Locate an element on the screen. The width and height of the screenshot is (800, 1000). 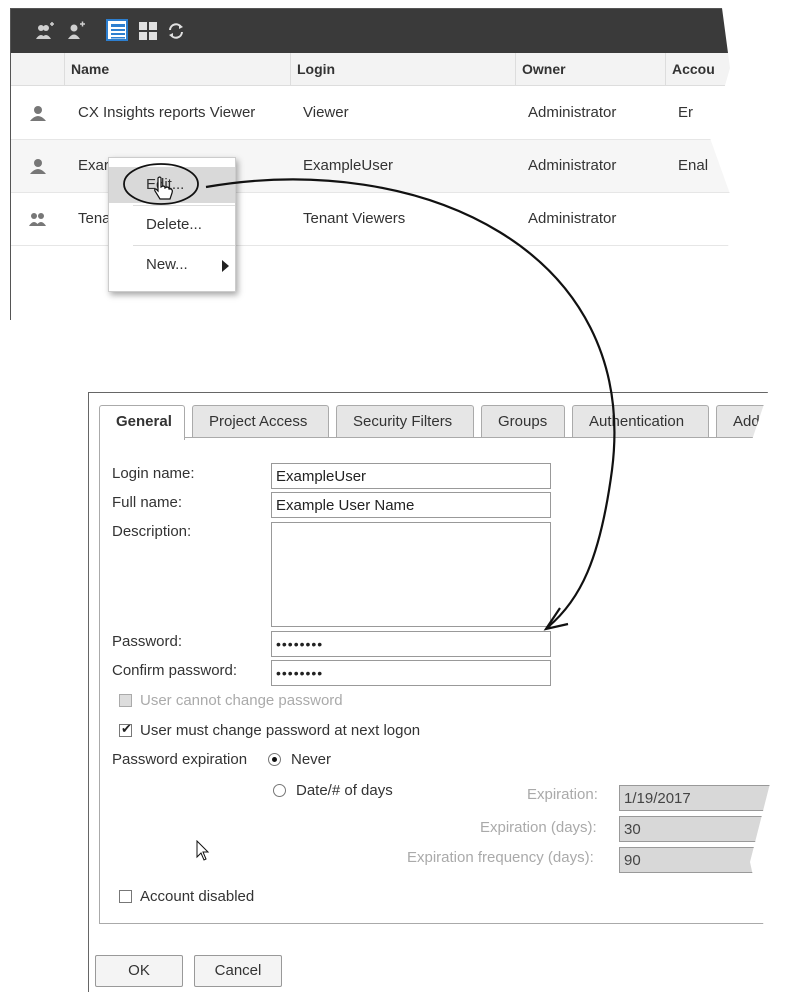
group-icon is located at coordinates (38, 219).